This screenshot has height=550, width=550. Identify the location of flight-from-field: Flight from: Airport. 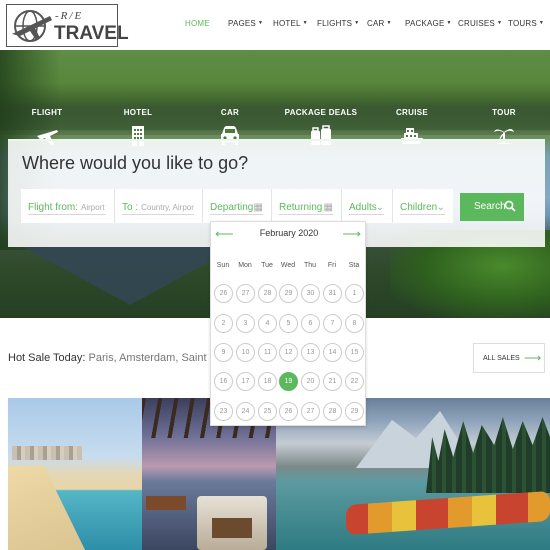
(68, 206).